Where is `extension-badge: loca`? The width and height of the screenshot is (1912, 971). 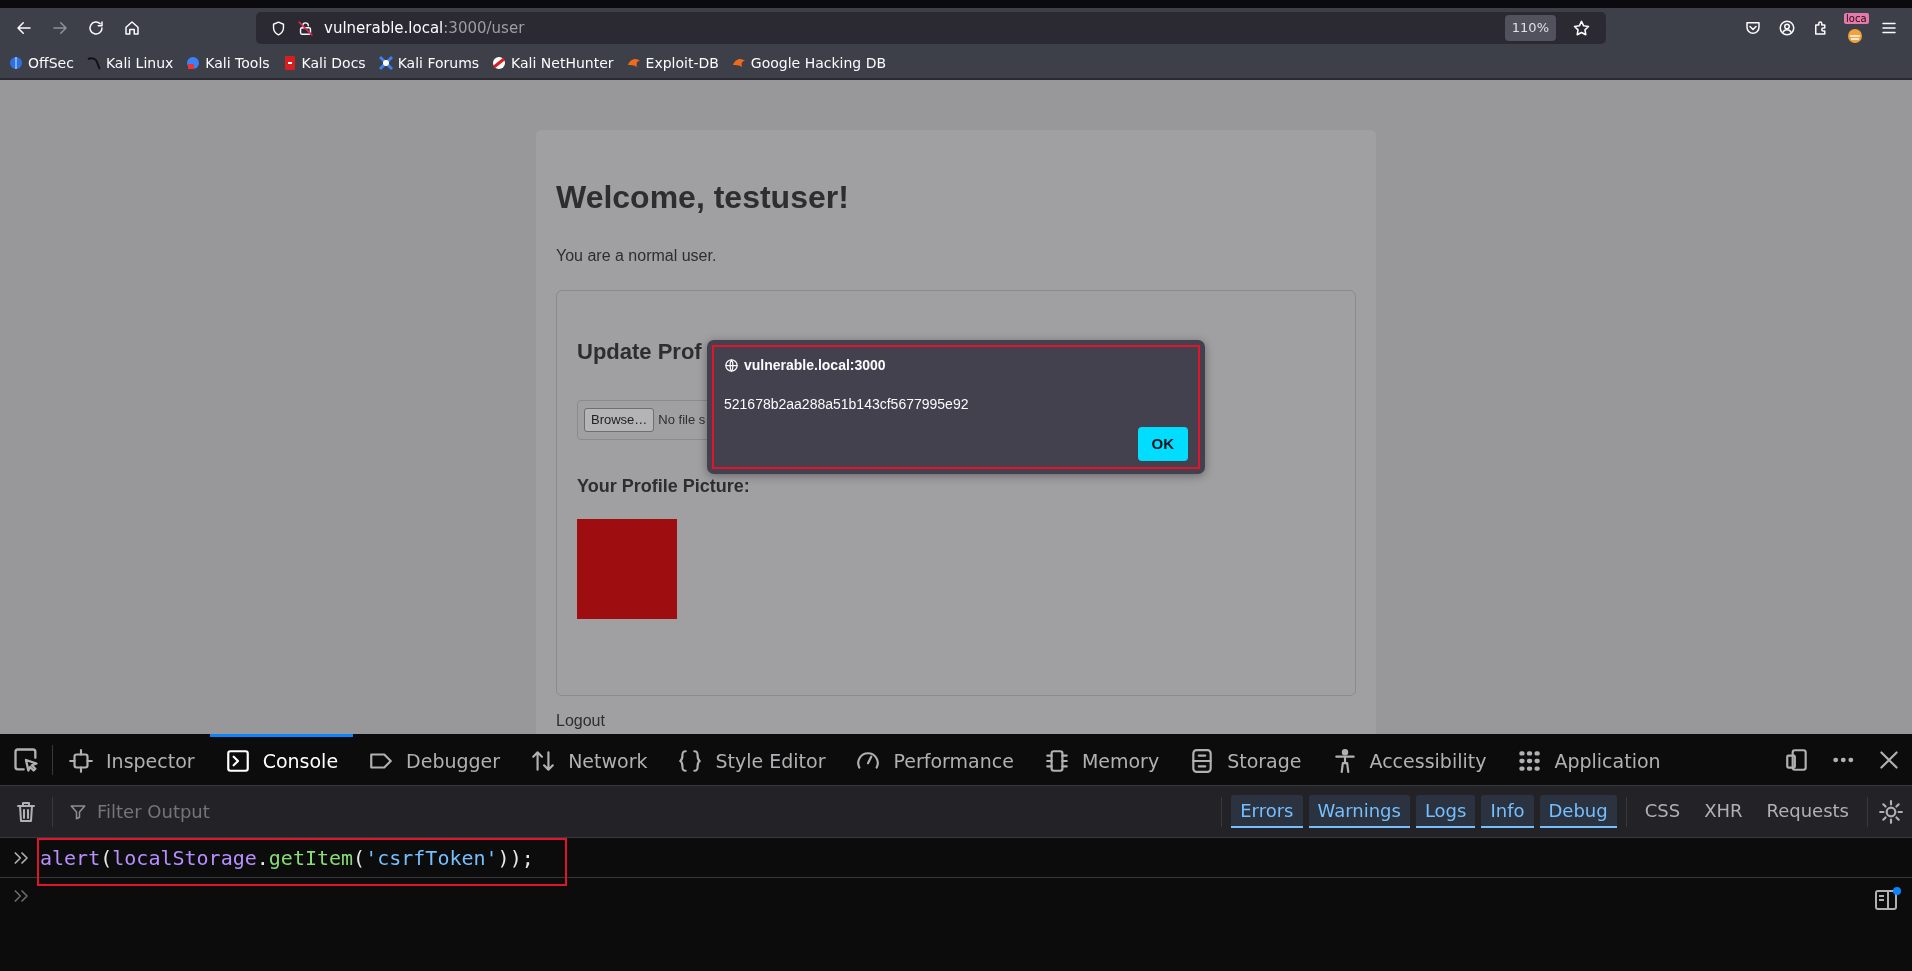 extension-badge: loca is located at coordinates (1856, 18).